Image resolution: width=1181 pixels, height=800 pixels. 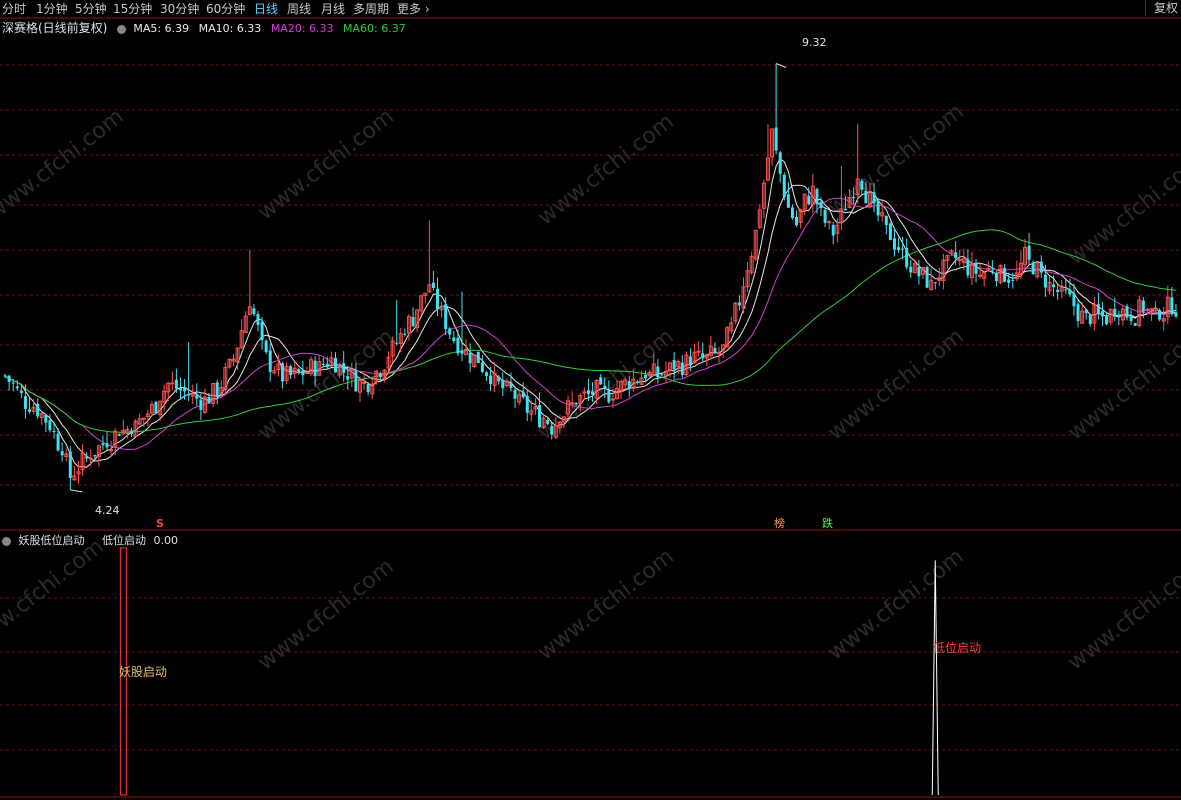 What do you see at coordinates (814, 42) in the screenshot?
I see `high-price-label: 9.32` at bounding box center [814, 42].